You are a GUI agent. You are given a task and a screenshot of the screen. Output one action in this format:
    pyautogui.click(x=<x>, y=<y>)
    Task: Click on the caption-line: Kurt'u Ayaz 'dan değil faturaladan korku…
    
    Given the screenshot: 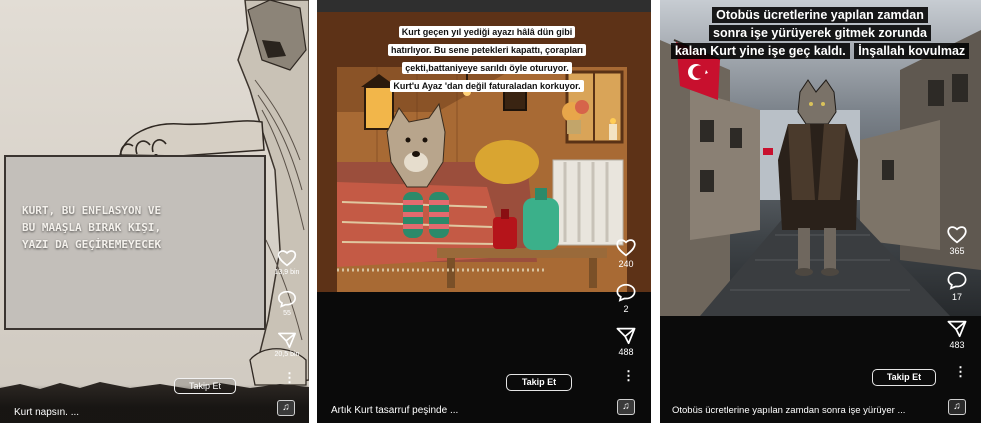 What is the action you would take?
    pyautogui.click(x=487, y=86)
    